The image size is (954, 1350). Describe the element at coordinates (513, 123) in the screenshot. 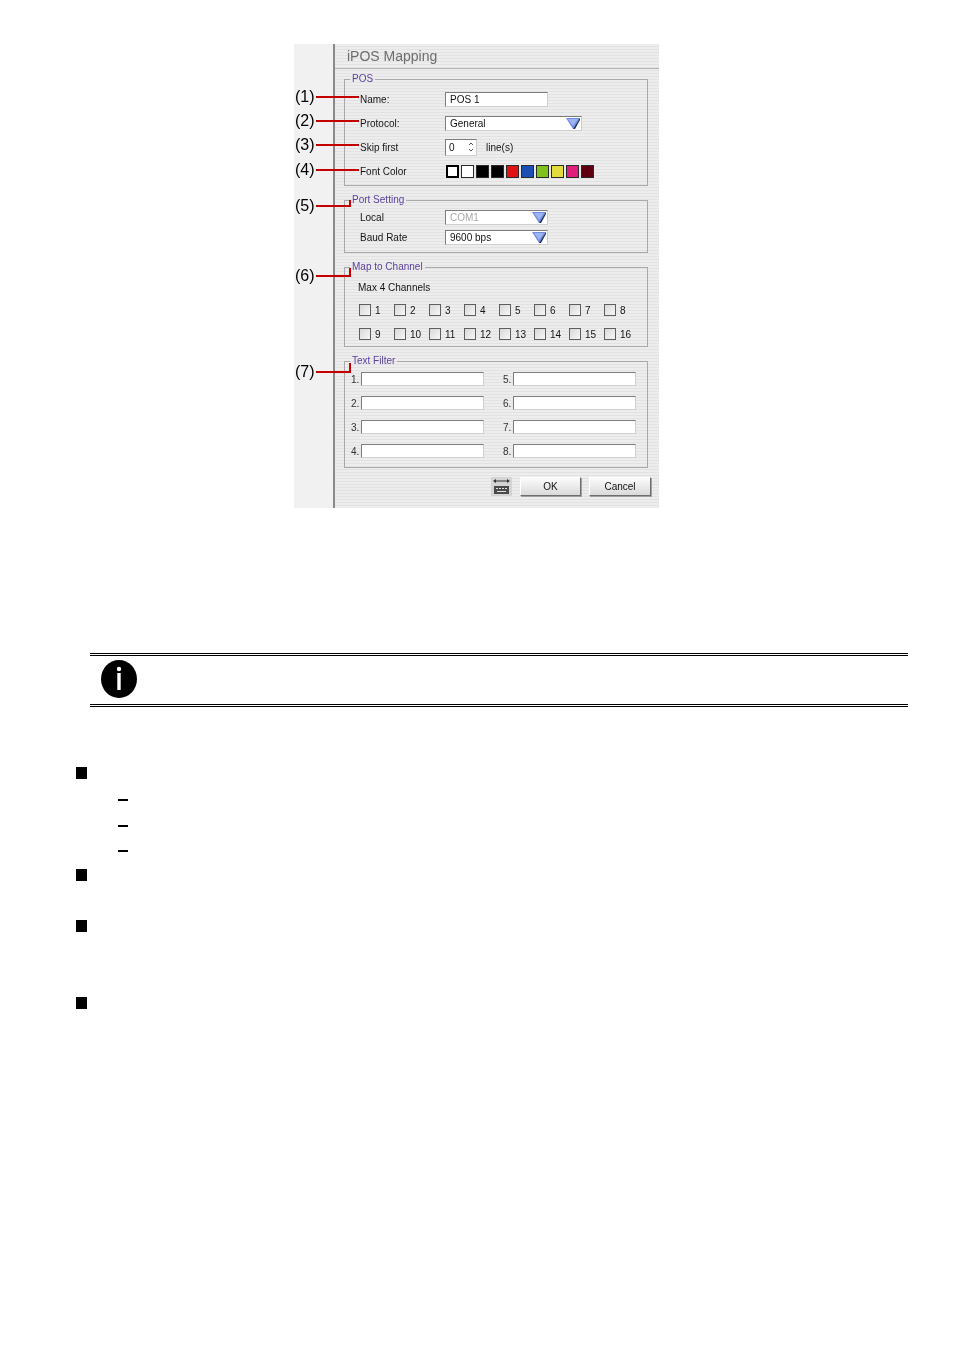

I see `dropdown: General` at that location.